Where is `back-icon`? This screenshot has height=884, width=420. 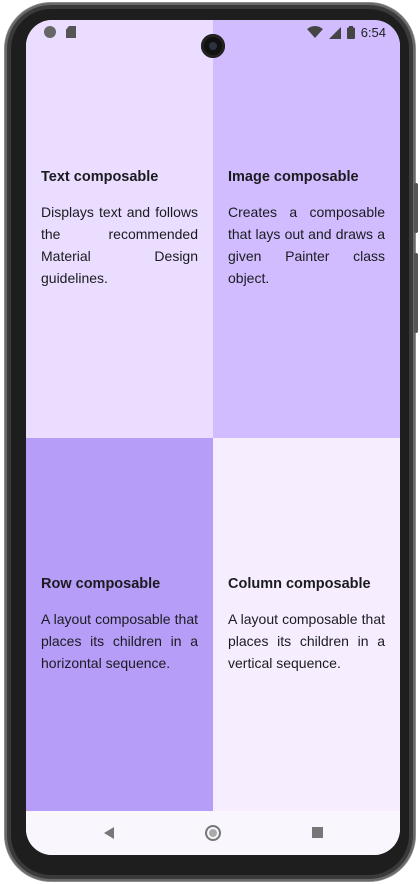
back-icon is located at coordinates (109, 833).